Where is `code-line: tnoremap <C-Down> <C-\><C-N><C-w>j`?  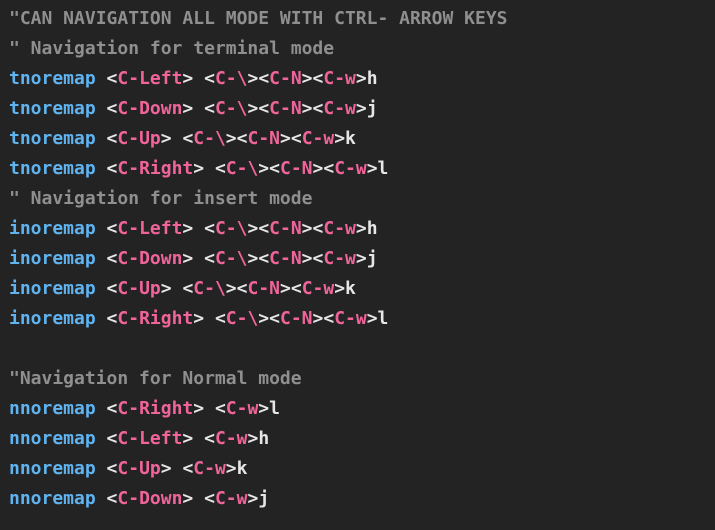
code-line: tnoremap <C-Down> <C-\><C-N><C-w>j is located at coordinates (357, 109).